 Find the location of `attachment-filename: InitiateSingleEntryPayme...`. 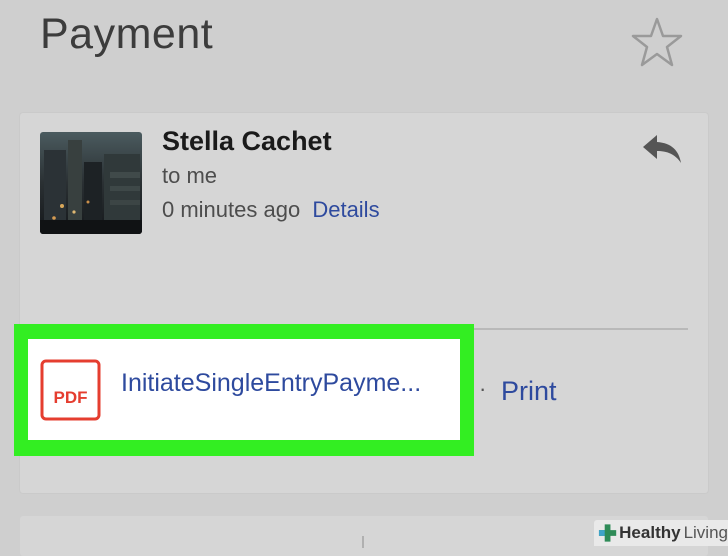

attachment-filename: InitiateSingleEntryPayme... is located at coordinates (287, 383).